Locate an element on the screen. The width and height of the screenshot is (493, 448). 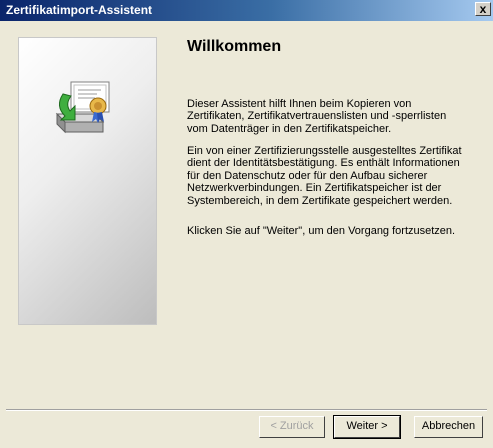
button-separator is located at coordinates (246, 410).